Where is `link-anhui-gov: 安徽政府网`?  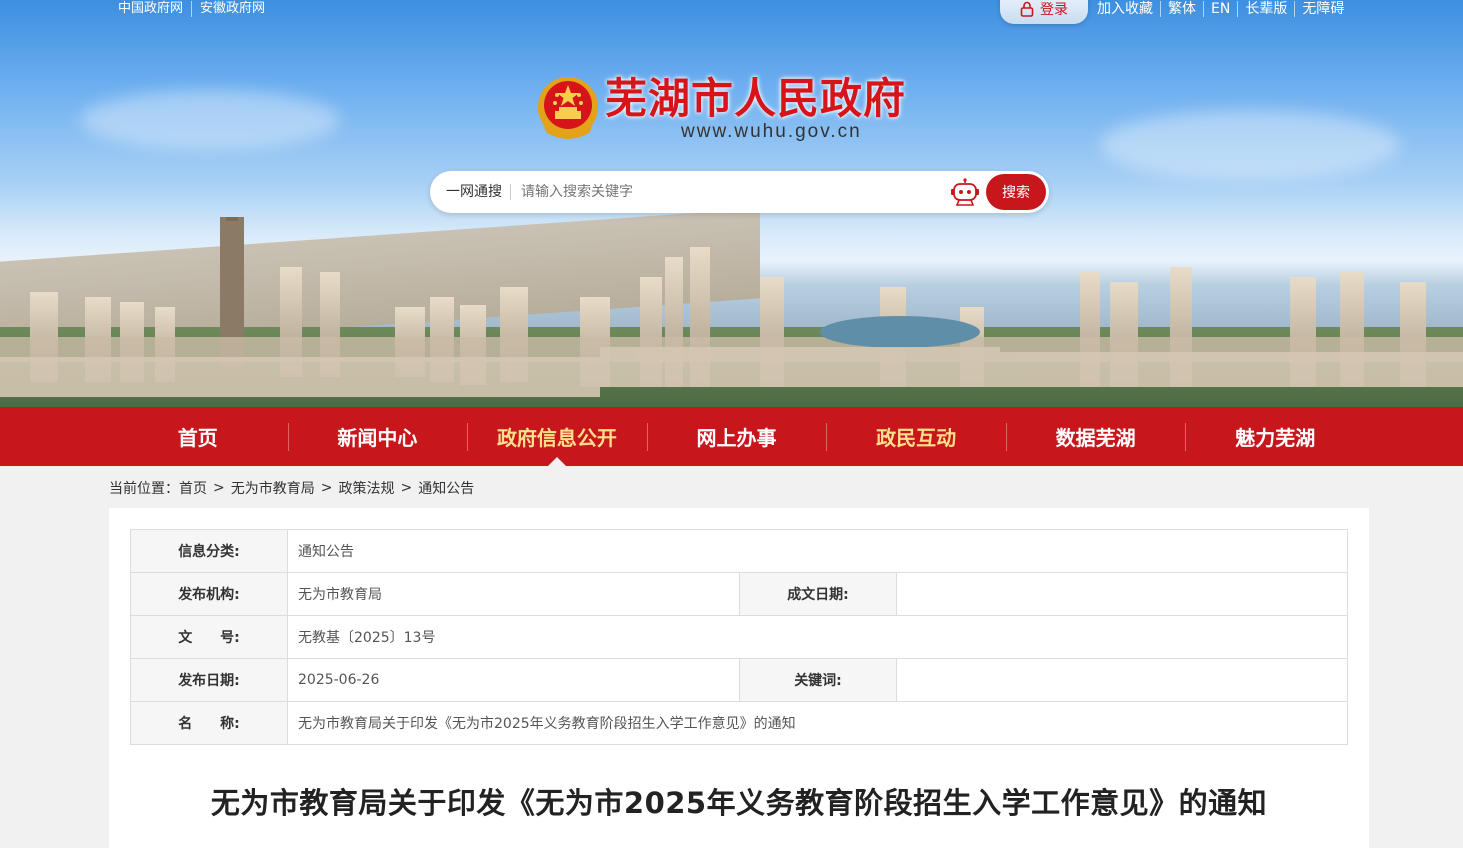
link-anhui-gov: 安徽政府网 is located at coordinates (232, 9).